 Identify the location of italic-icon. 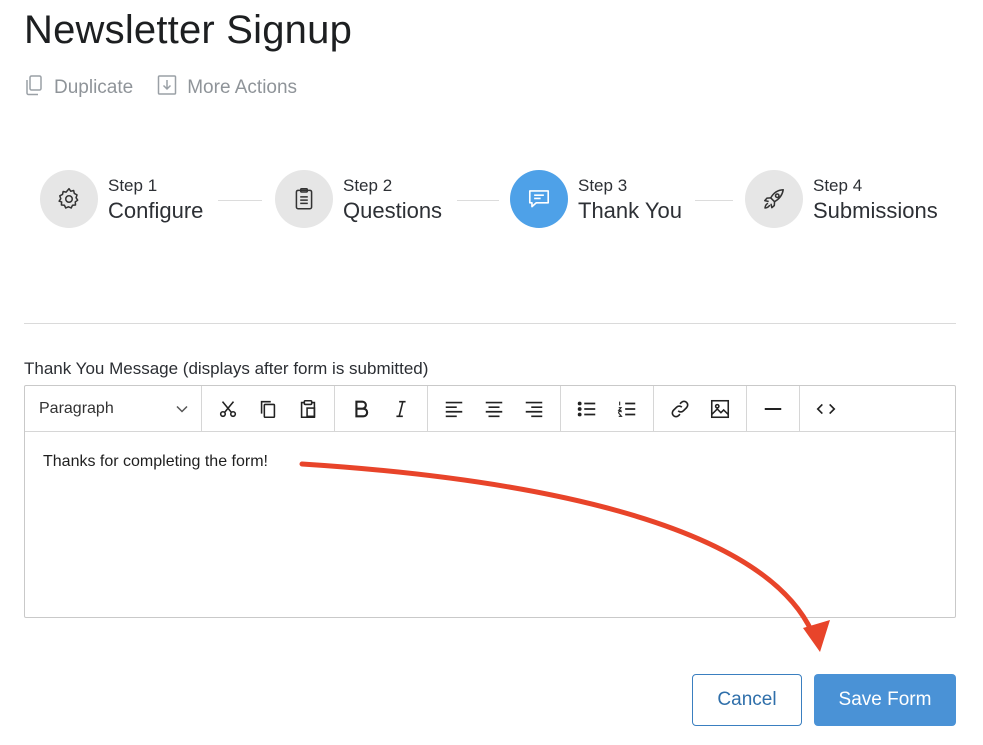
(401, 408).